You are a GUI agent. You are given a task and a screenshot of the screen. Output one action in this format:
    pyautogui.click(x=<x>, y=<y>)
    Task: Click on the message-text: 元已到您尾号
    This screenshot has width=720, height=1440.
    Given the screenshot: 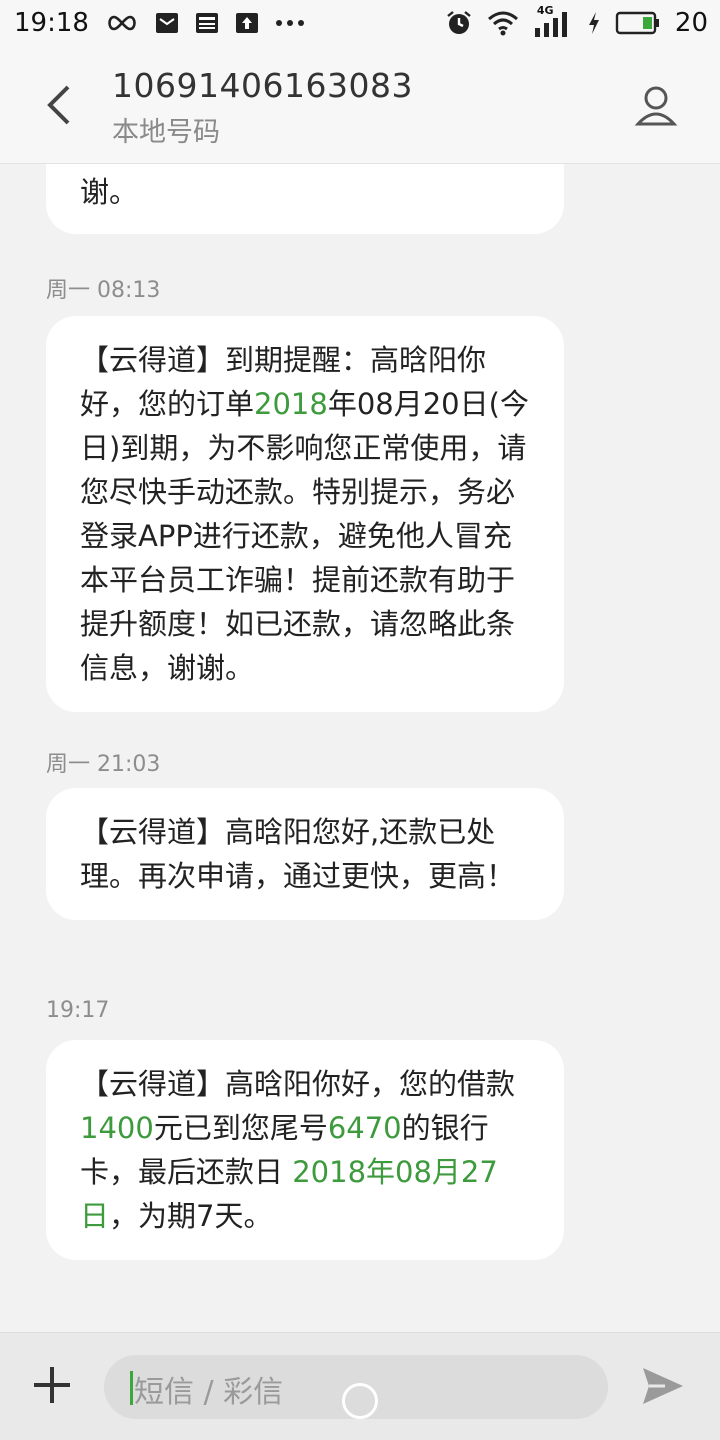 What is the action you would take?
    pyautogui.click(x=240, y=1128)
    